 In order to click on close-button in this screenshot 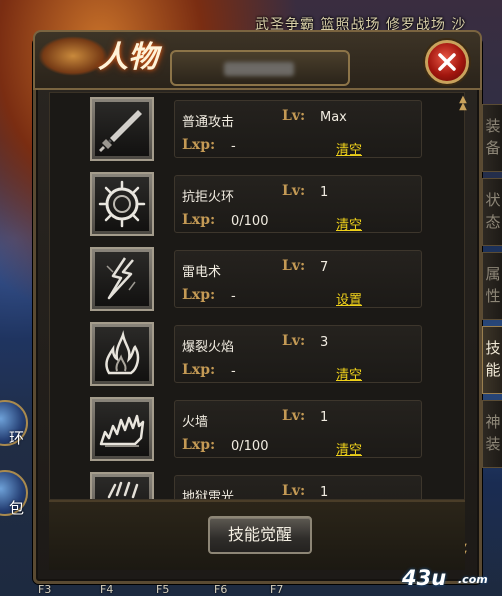, I will do `click(447, 62)`.